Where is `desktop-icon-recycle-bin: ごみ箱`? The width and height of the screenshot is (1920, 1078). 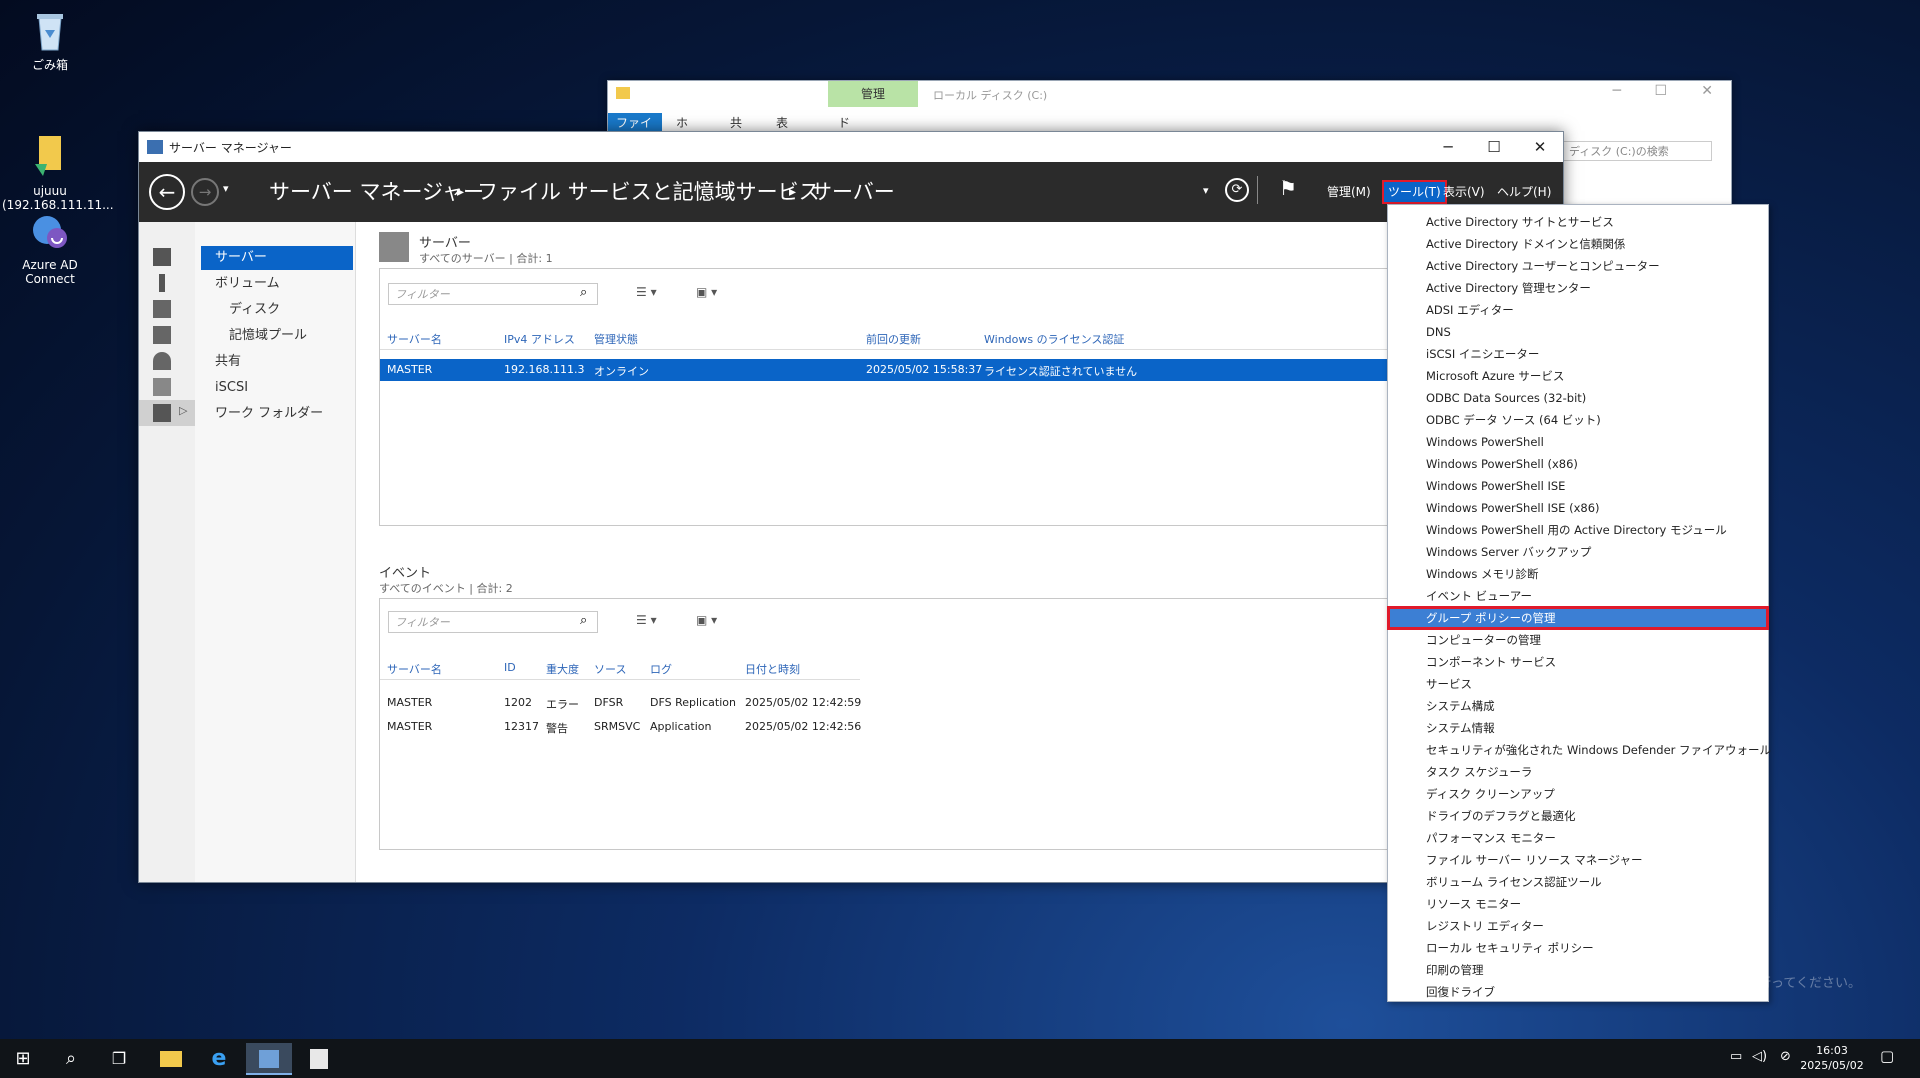 desktop-icon-recycle-bin: ごみ箱 is located at coordinates (50, 40).